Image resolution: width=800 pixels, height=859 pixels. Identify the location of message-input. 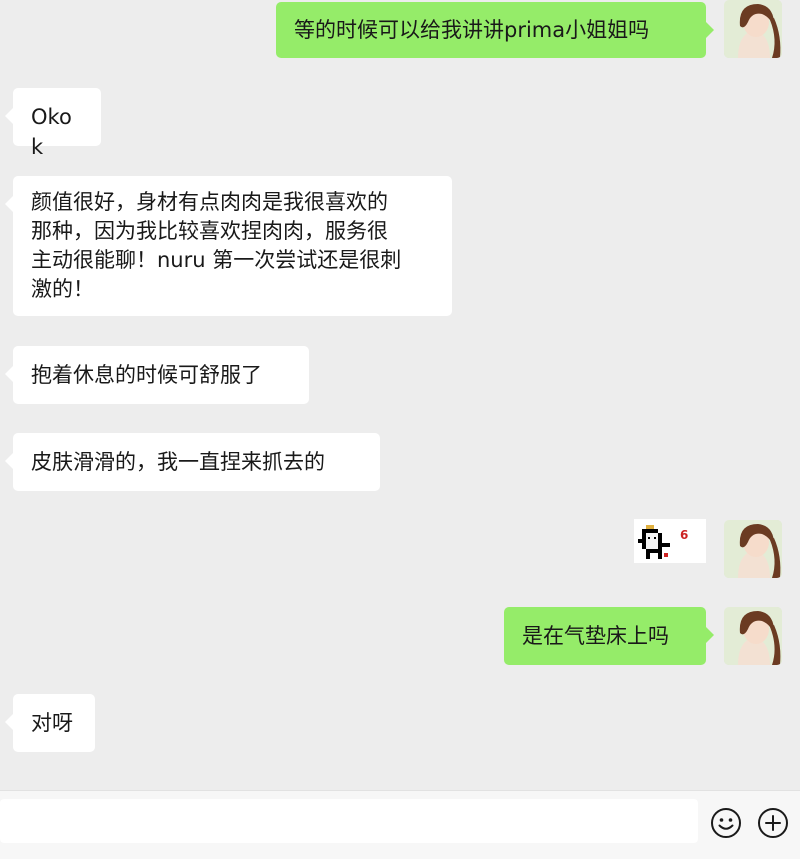
(349, 821).